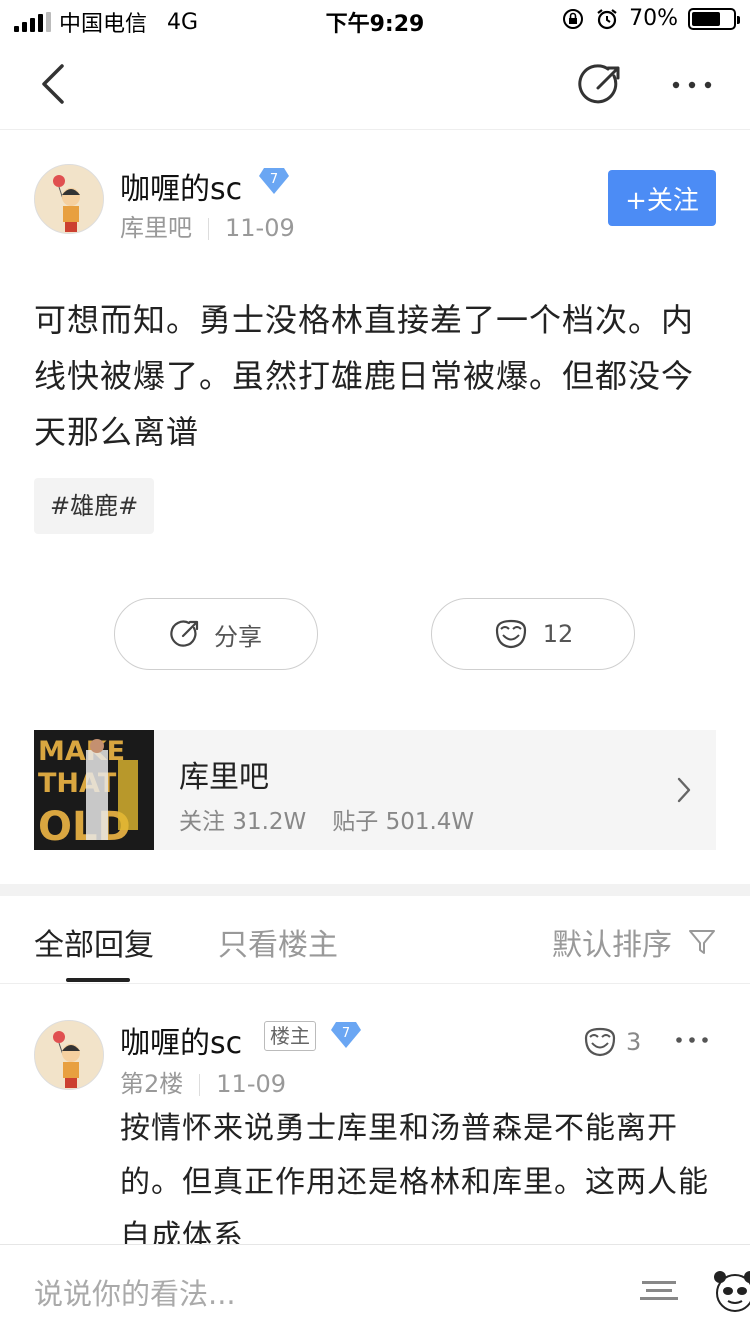 The image size is (750, 1334). I want to click on back-icon, so click(56, 84).